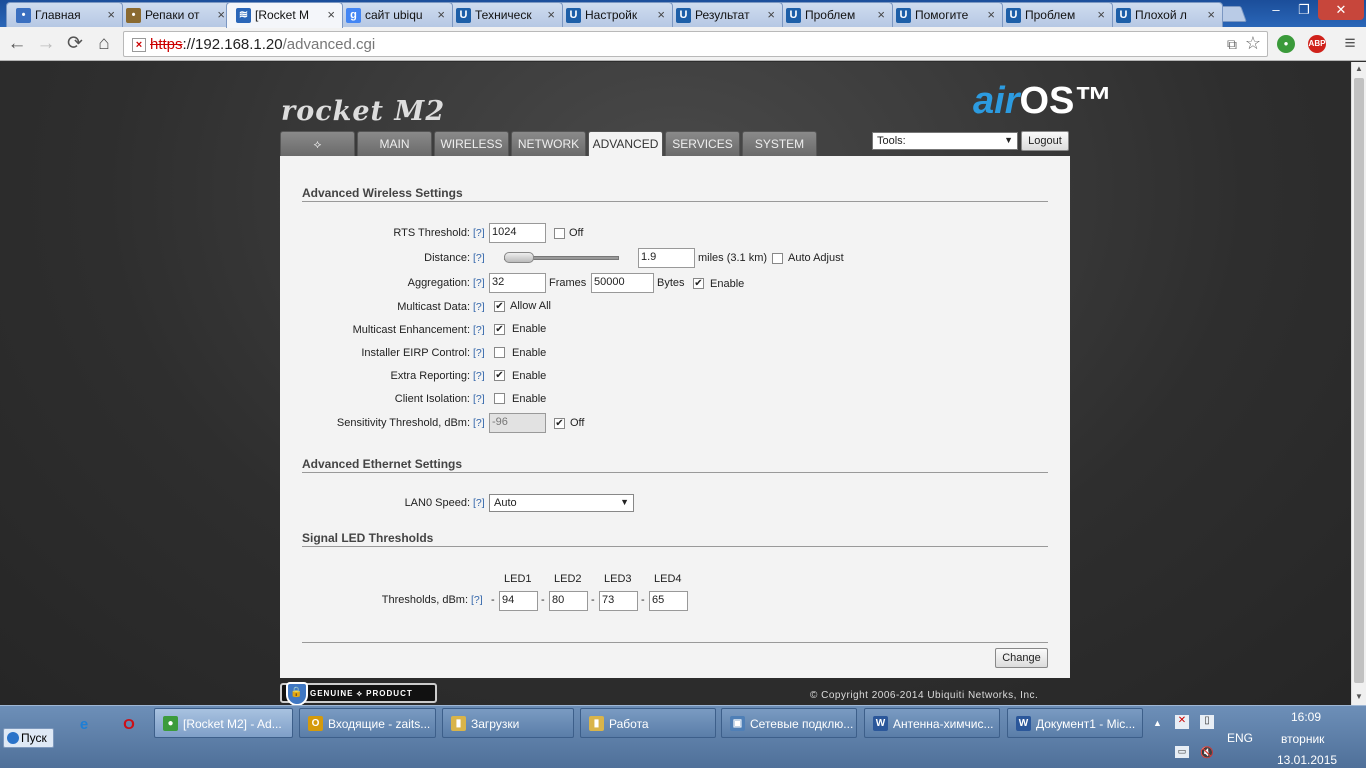 Image resolution: width=1366 pixels, height=768 pixels. Describe the element at coordinates (517, 233) in the screenshot. I see `rts-threshold-input: 1024` at that location.